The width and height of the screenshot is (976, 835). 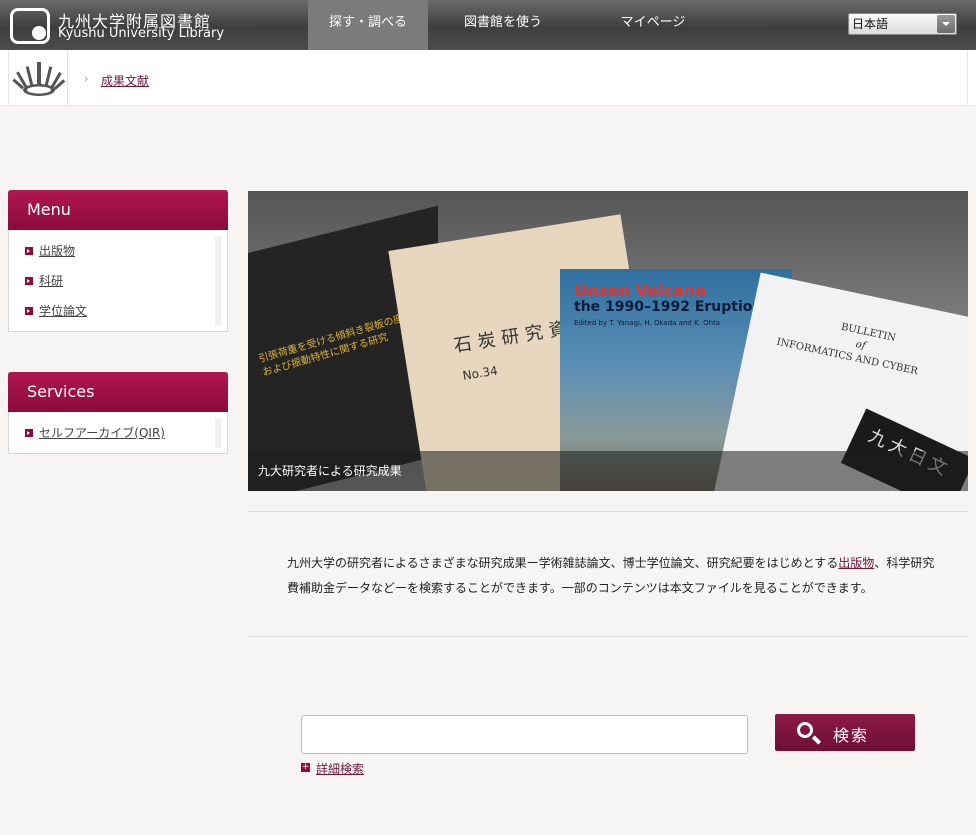 What do you see at coordinates (870, 24) in the screenshot?
I see `language-selected: 日本語` at bounding box center [870, 24].